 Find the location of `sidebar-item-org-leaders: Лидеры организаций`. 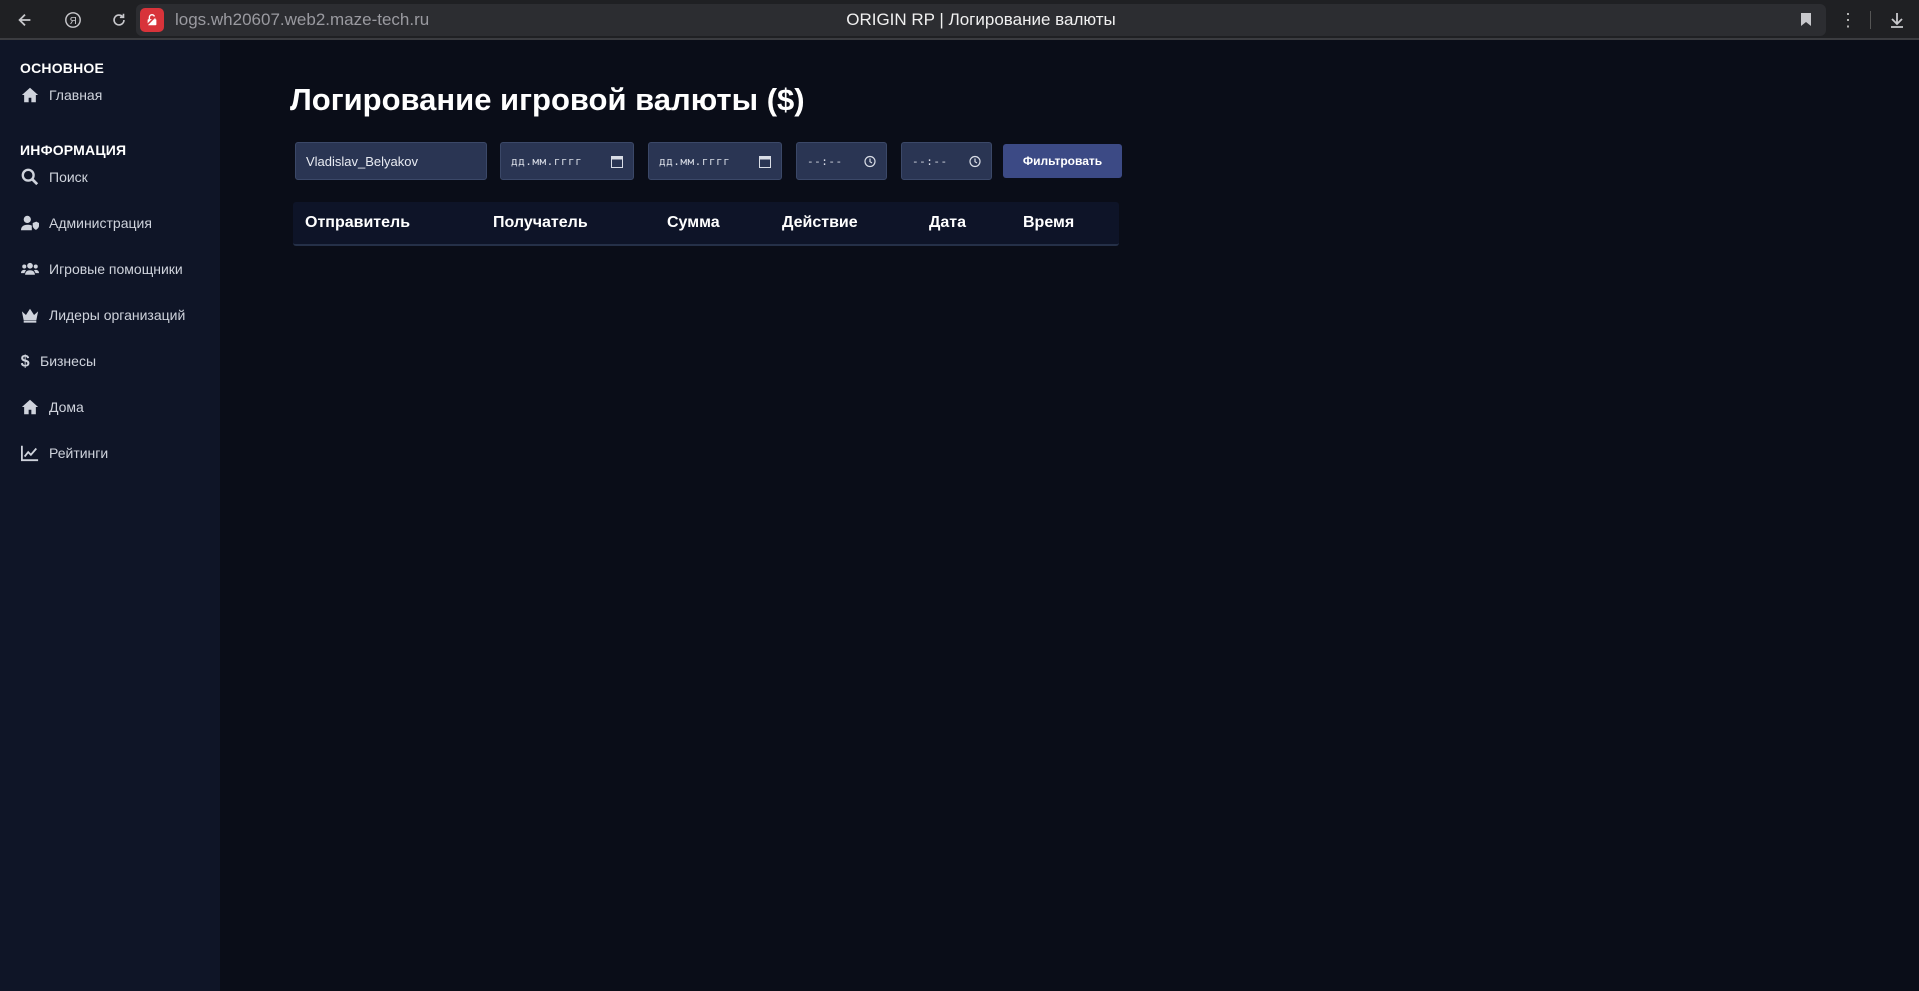

sidebar-item-org-leaders: Лидеры организаций is located at coordinates (102, 315).